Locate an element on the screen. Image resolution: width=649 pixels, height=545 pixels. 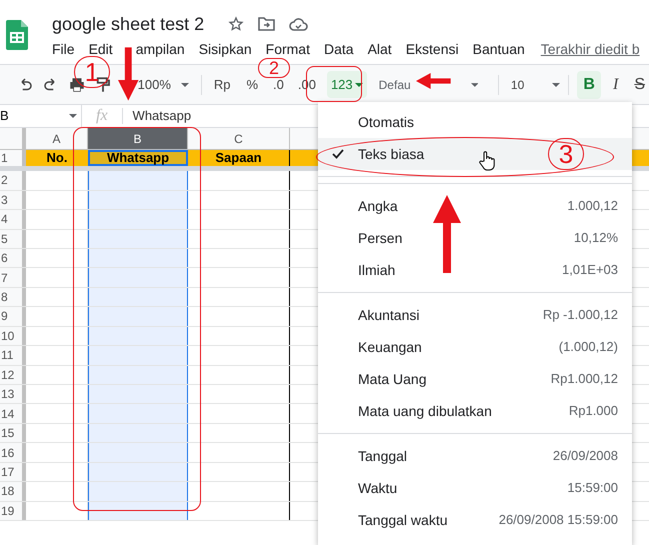
fx-label: fx is located at coordinates (102, 116).